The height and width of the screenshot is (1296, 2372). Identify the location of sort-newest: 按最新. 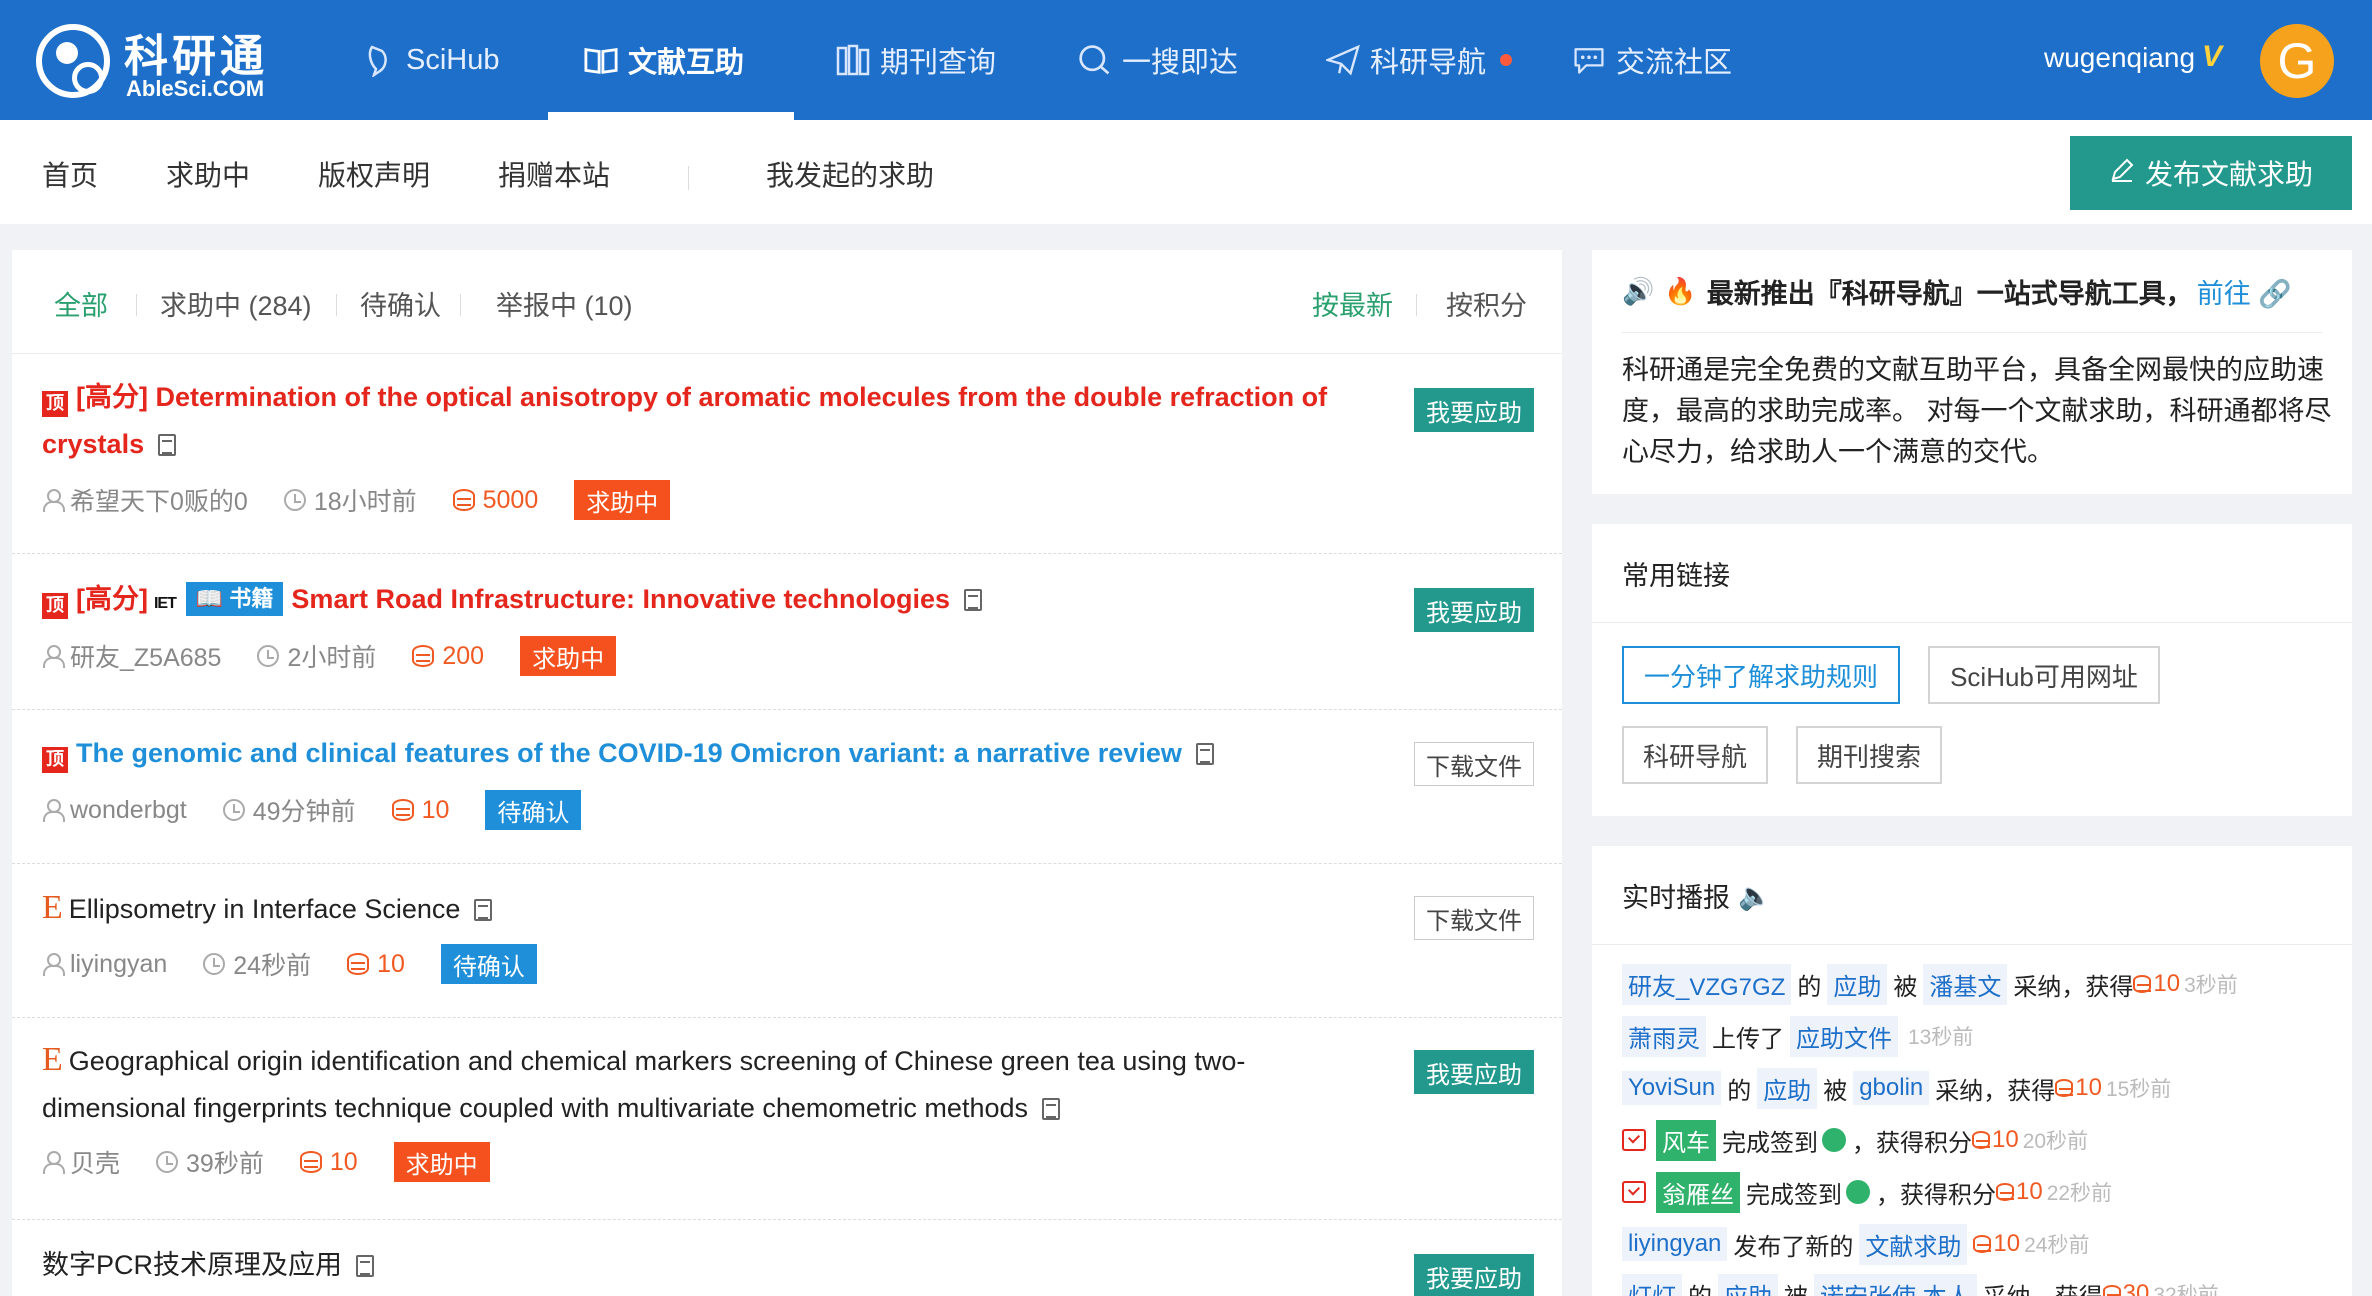
(1352, 303).